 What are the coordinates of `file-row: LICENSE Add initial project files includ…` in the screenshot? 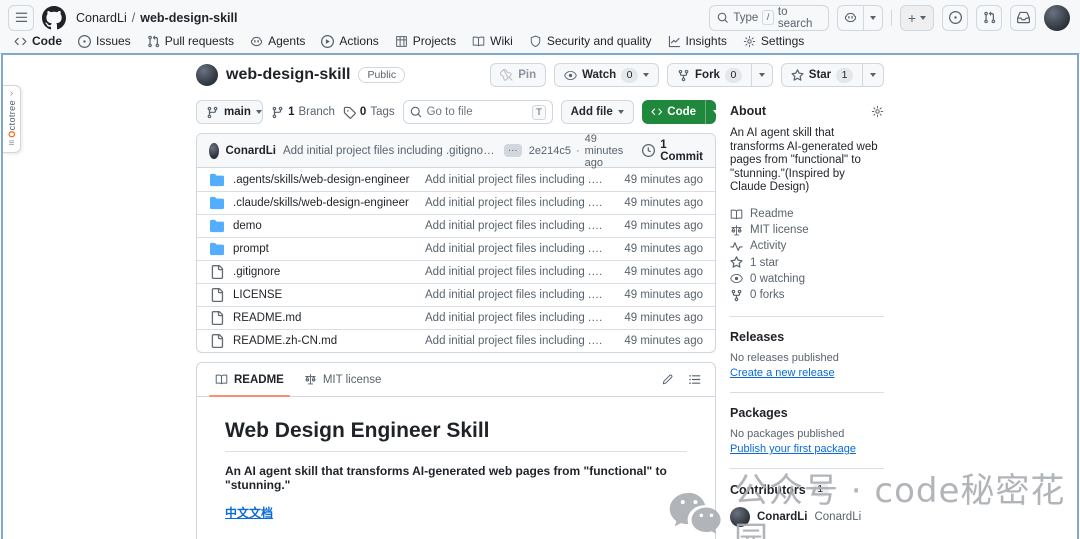 It's located at (456, 294).